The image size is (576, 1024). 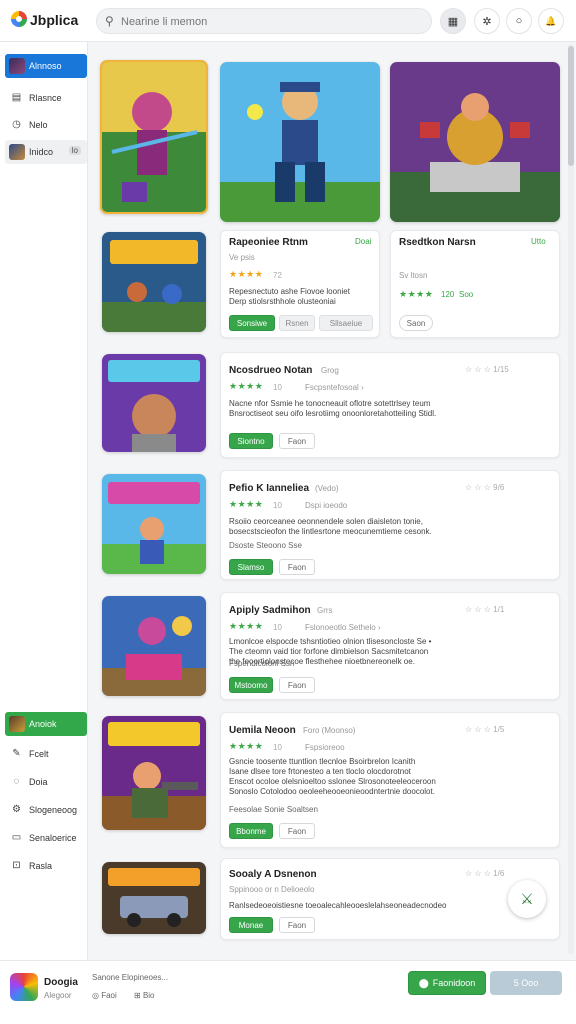 What do you see at coordinates (413, 275) in the screenshot?
I see `card-meta: Sv ltosn` at bounding box center [413, 275].